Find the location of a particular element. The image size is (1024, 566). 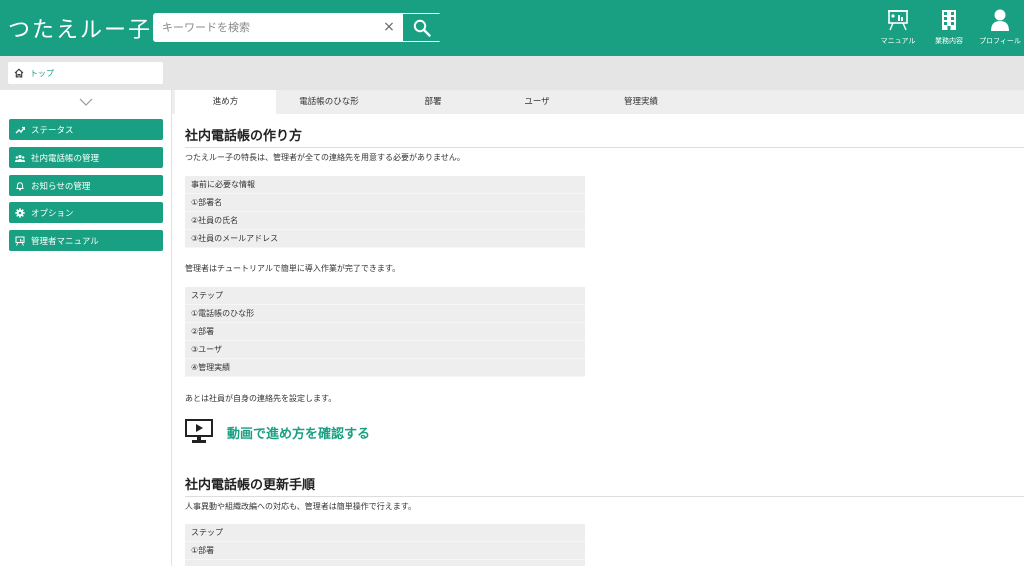

tab-procedure: 進め方 is located at coordinates (225, 102).